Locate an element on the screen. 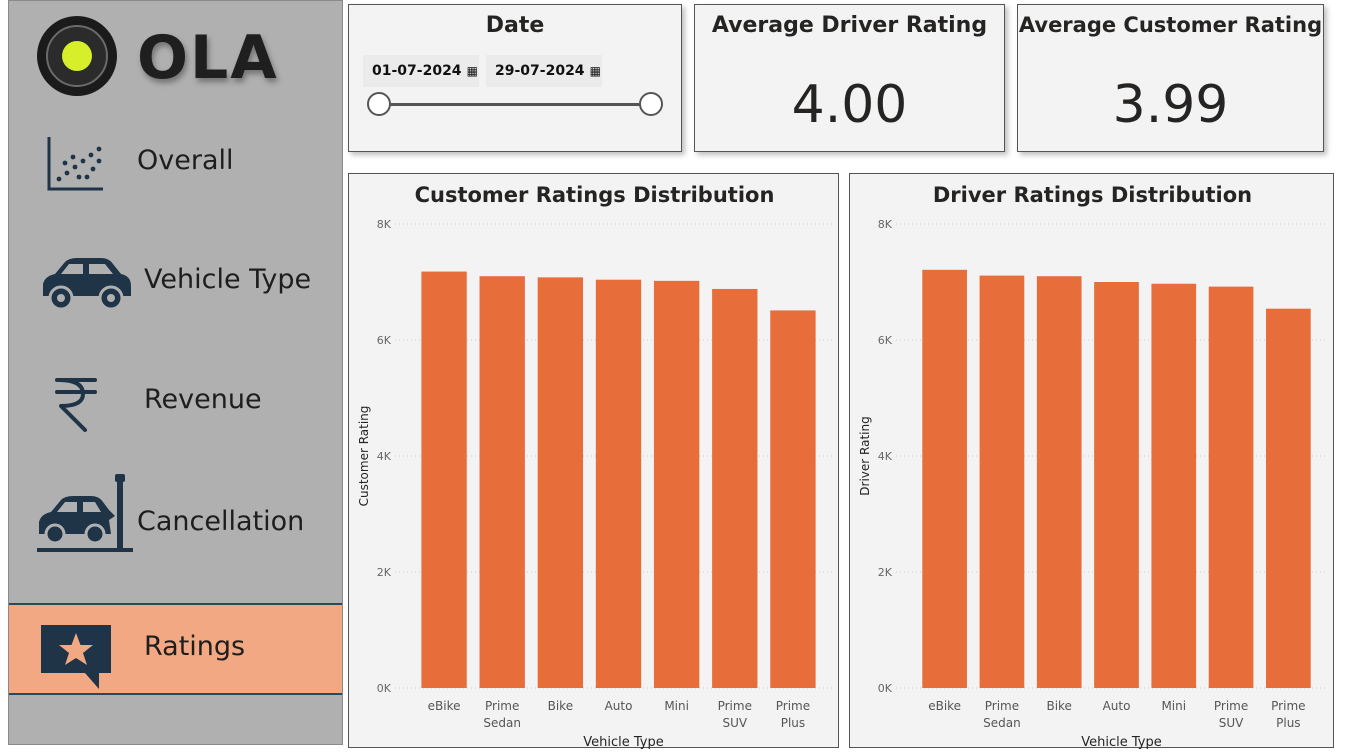  avg-customer-rating-value: 3.99 is located at coordinates (1170, 105).